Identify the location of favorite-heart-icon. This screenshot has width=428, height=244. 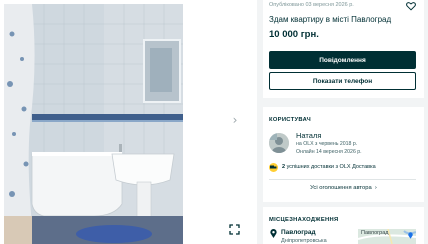
(411, 6).